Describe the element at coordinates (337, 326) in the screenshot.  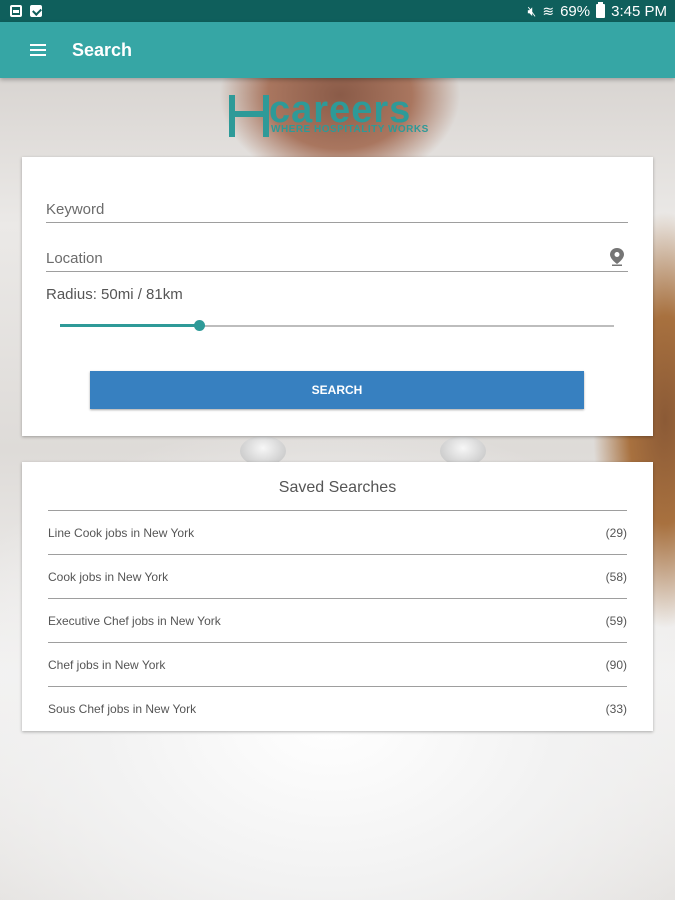
I see `radius-slider` at that location.